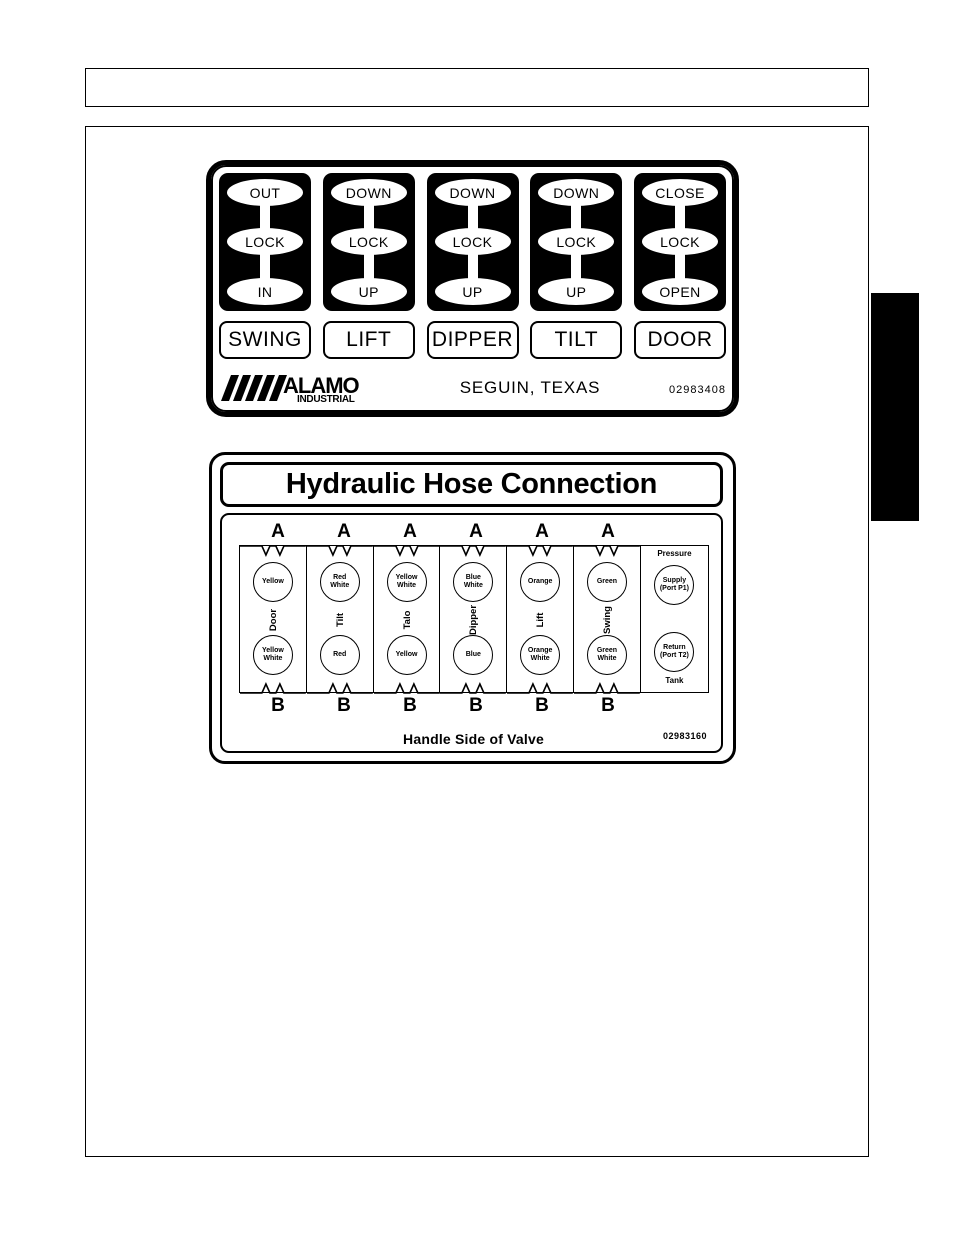 The image size is (954, 1235). Describe the element at coordinates (680, 192) in the screenshot. I see `switch-position-top: CLOSE` at that location.